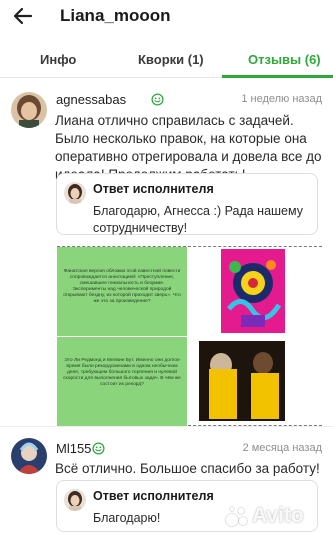 The height and width of the screenshot is (540, 333). What do you see at coordinates (281, 99) in the screenshot?
I see `review-date: 1 неделю назад` at bounding box center [281, 99].